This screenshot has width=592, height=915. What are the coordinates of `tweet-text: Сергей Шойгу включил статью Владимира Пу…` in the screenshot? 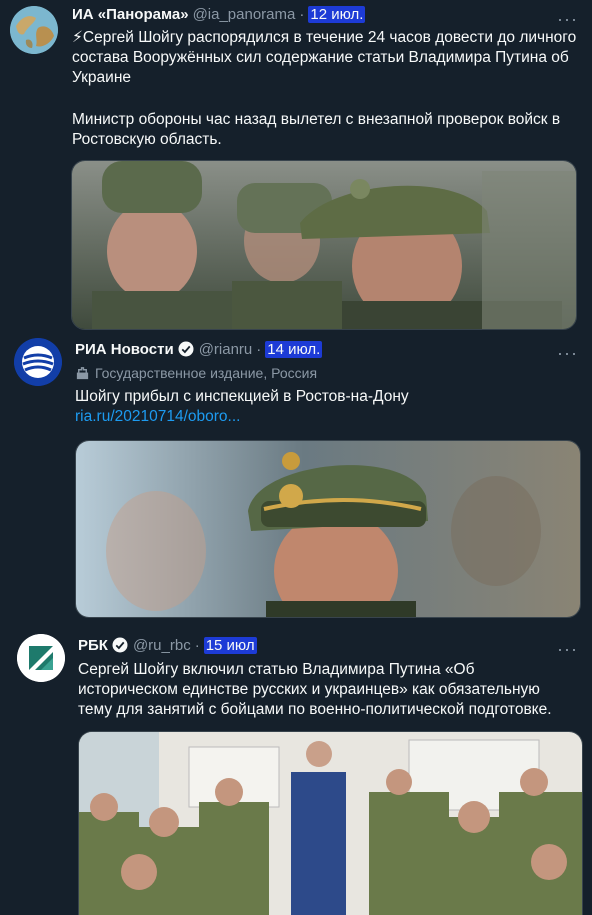 It's located at (315, 689).